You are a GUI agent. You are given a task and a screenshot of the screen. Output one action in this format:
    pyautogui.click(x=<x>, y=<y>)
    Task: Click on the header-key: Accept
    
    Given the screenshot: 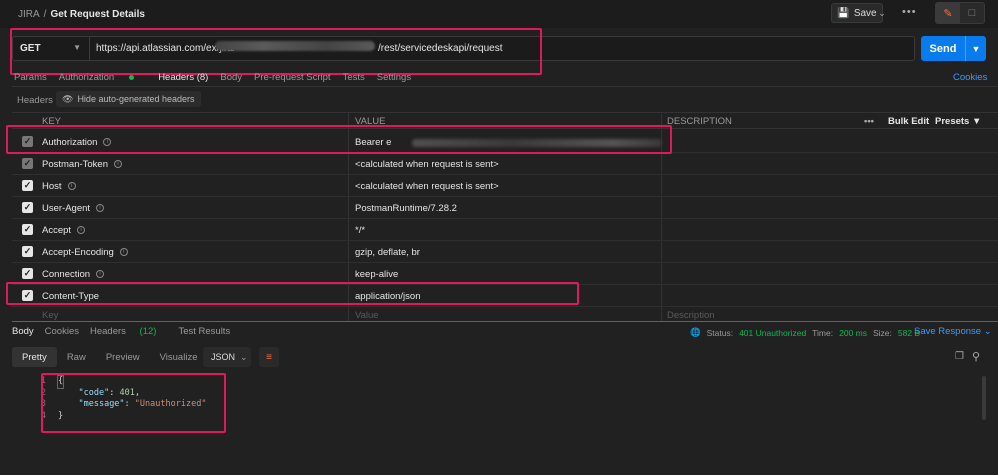 What is the action you would take?
    pyautogui.click(x=56, y=230)
    